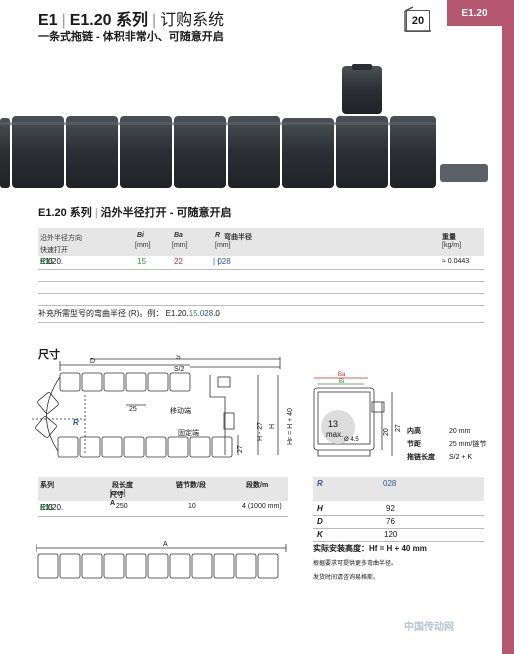 The width and height of the screenshot is (514, 654). Describe the element at coordinates (178, 235) in the screenshot. I see `col-ba: Ba` at that location.